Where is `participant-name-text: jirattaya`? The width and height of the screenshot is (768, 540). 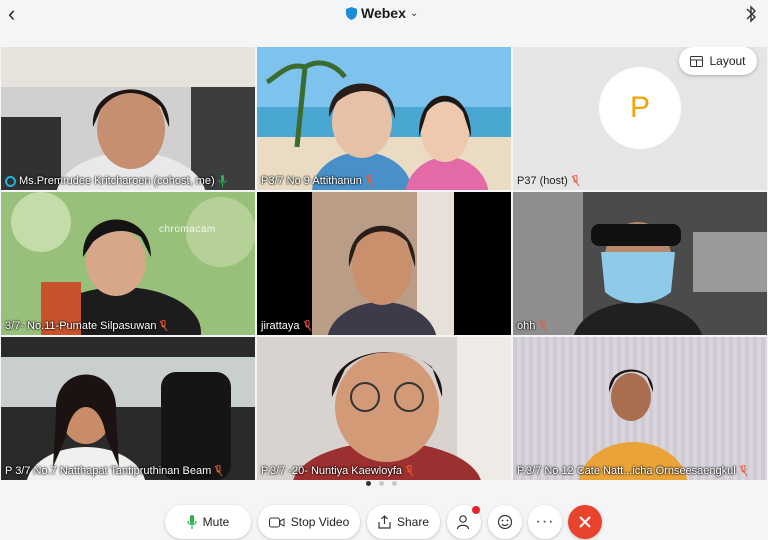 participant-name-text: jirattaya is located at coordinates (280, 326).